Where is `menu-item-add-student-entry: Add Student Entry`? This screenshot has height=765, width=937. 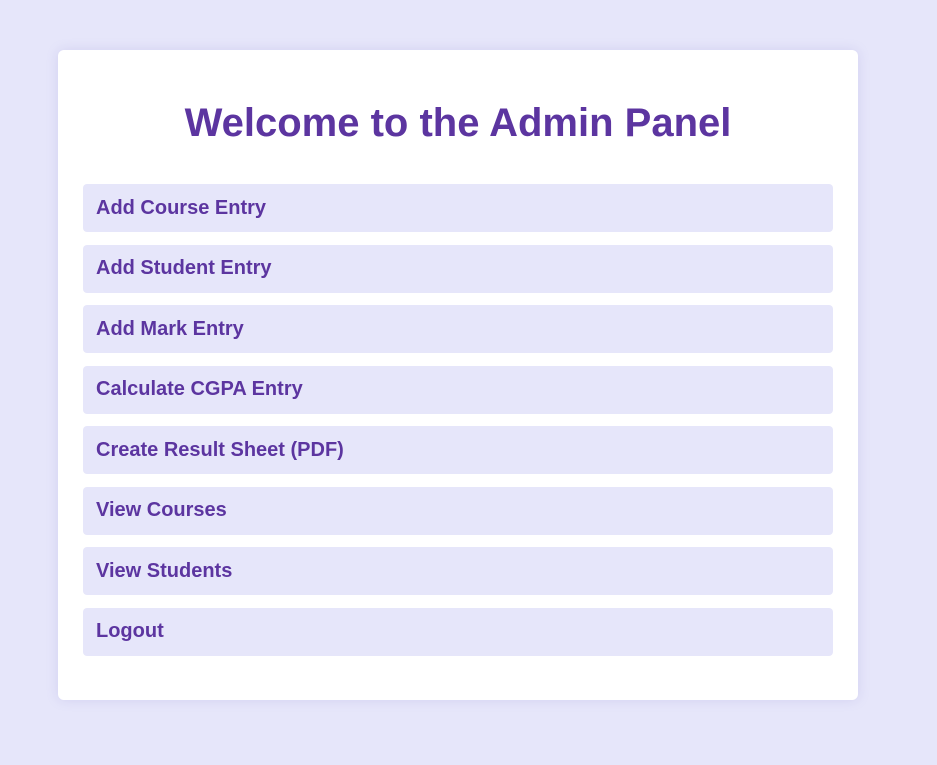
menu-item-add-student-entry: Add Student Entry is located at coordinates (458, 268).